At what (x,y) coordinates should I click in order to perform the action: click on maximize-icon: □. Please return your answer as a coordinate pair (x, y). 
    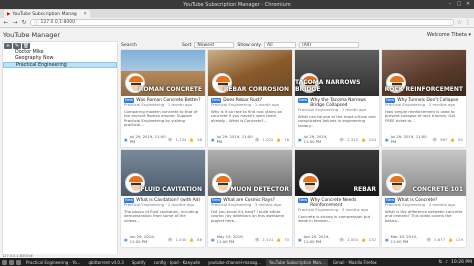
    Looking at the image, I should click on (459, 4).